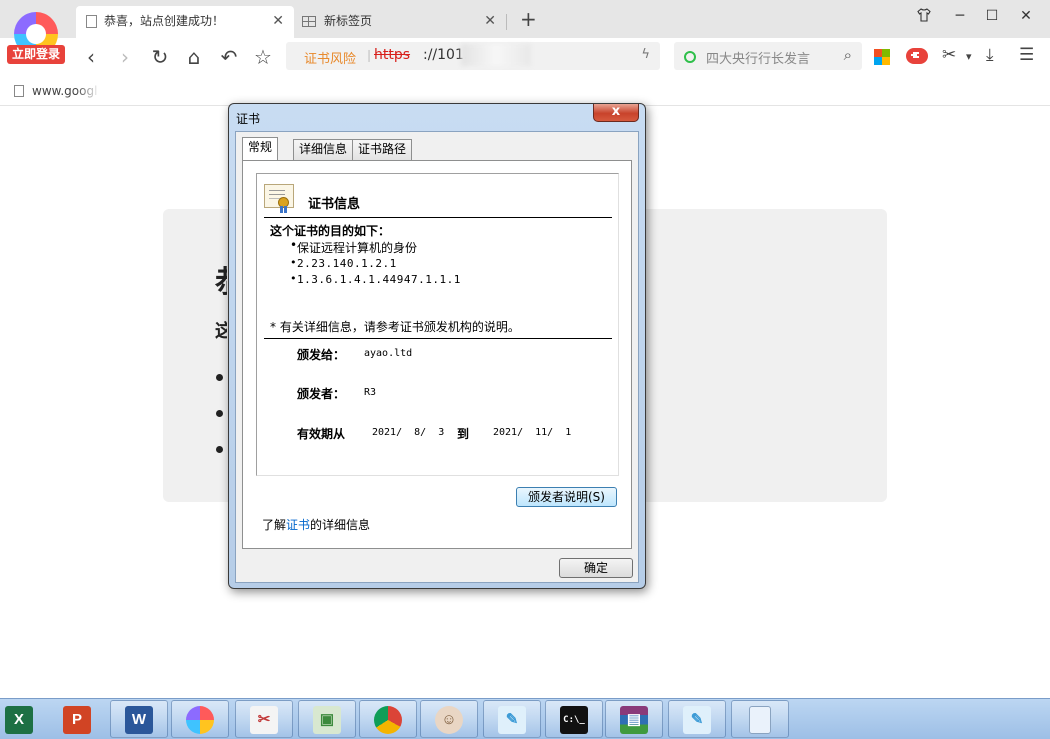  Describe the element at coordinates (348, 21) in the screenshot. I see `tab-title: 新标签页` at that location.